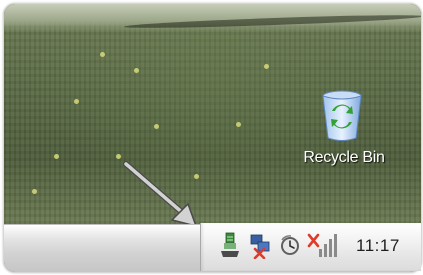 The image size is (423, 275). Describe the element at coordinates (260, 245) in the screenshot. I see `network-disconnected-icon` at that location.